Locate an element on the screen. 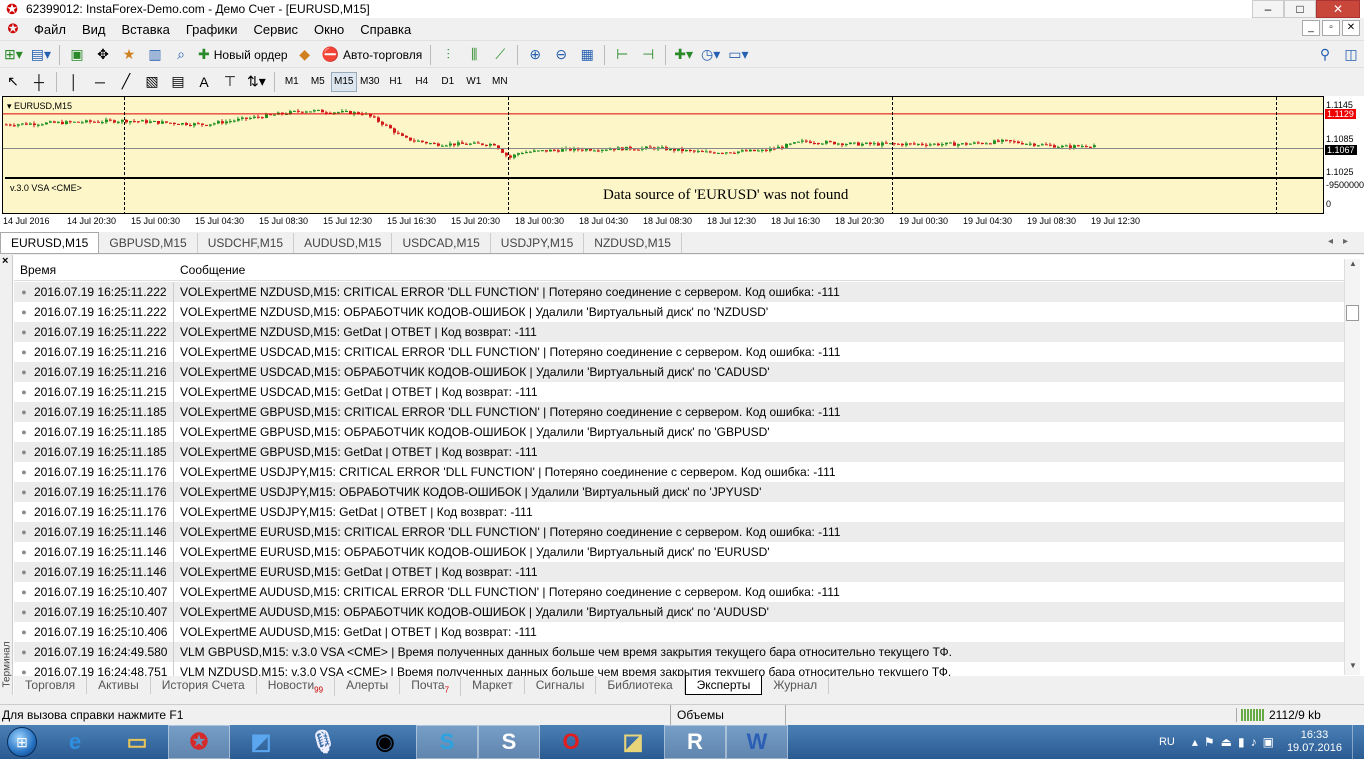  column-header-time: Время is located at coordinates (94, 270).